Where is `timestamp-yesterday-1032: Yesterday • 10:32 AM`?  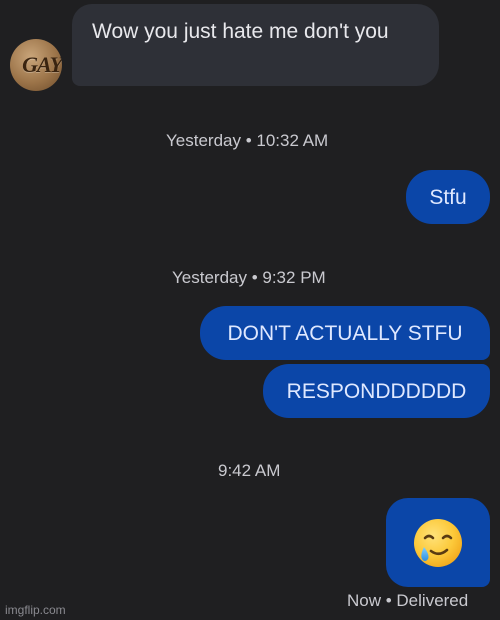
timestamp-yesterday-1032: Yesterday • 10:32 AM is located at coordinates (247, 140).